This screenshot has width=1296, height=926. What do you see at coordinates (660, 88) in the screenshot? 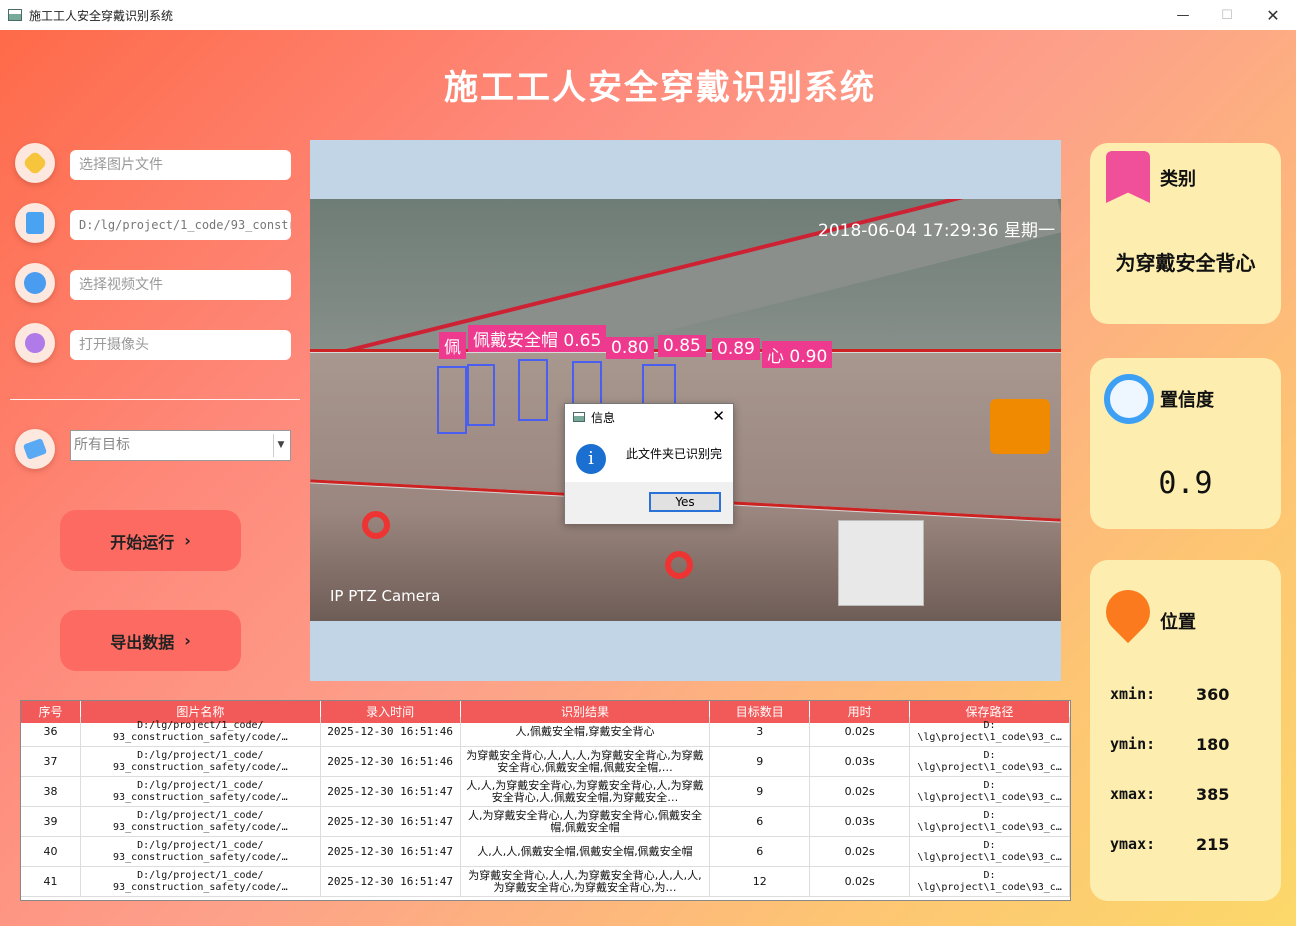
I see `app-title: 施工工人安全穿戴识别系统` at bounding box center [660, 88].